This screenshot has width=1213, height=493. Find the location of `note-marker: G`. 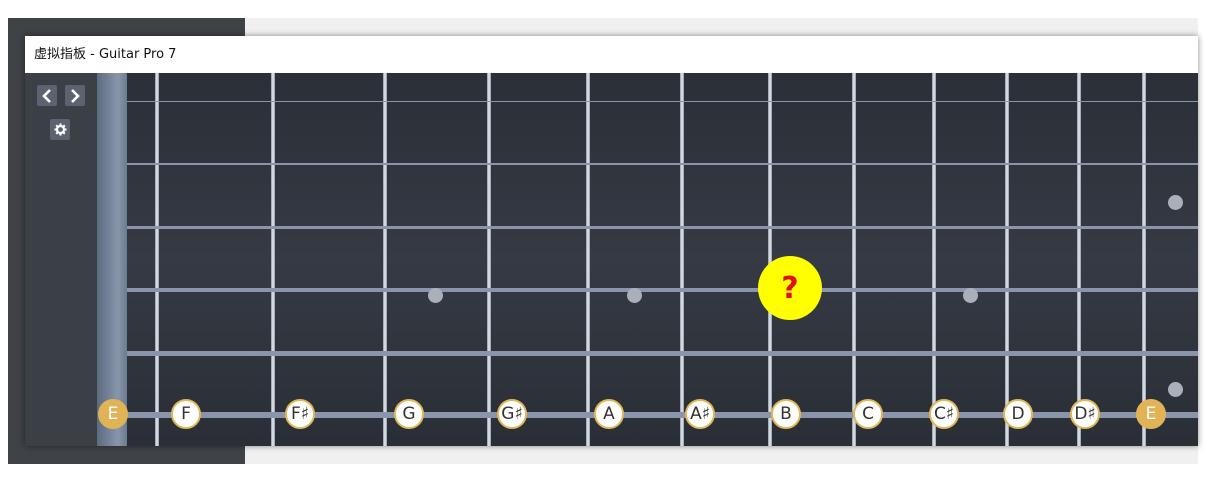

note-marker: G is located at coordinates (409, 414).